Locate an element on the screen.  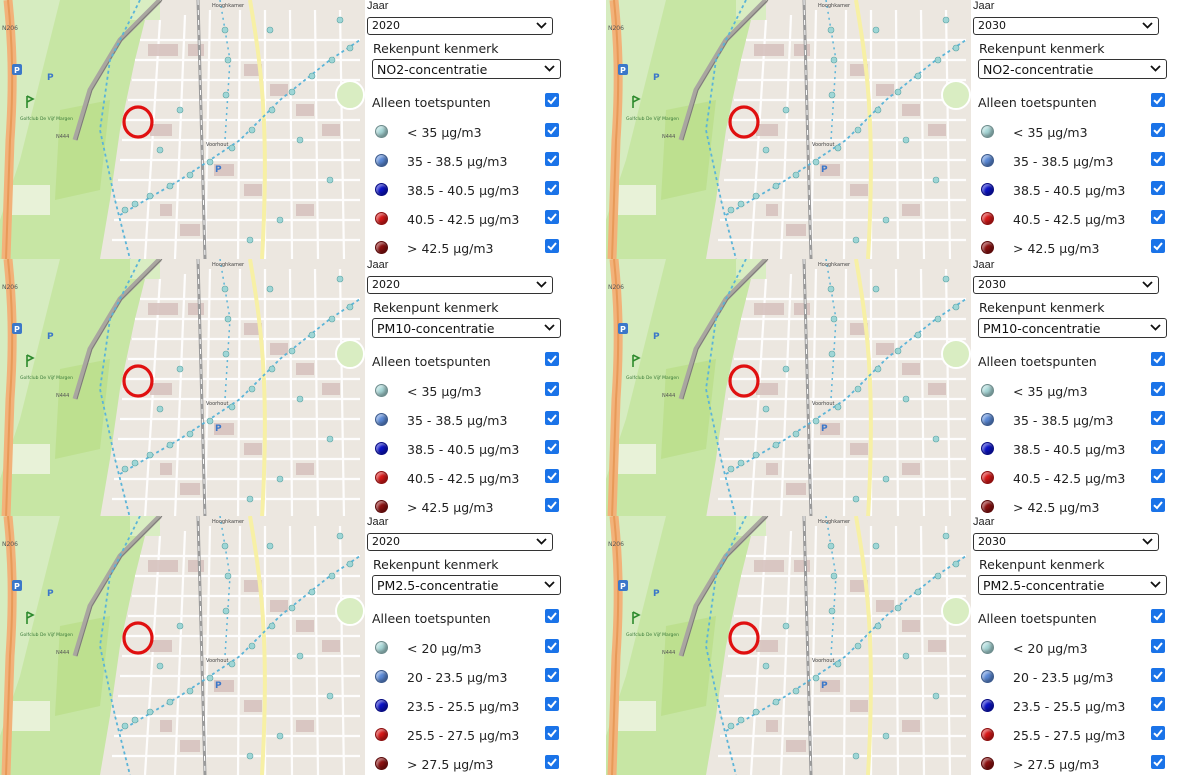
legend-item: > 27.5 µg/m3 is located at coordinates (467, 764).